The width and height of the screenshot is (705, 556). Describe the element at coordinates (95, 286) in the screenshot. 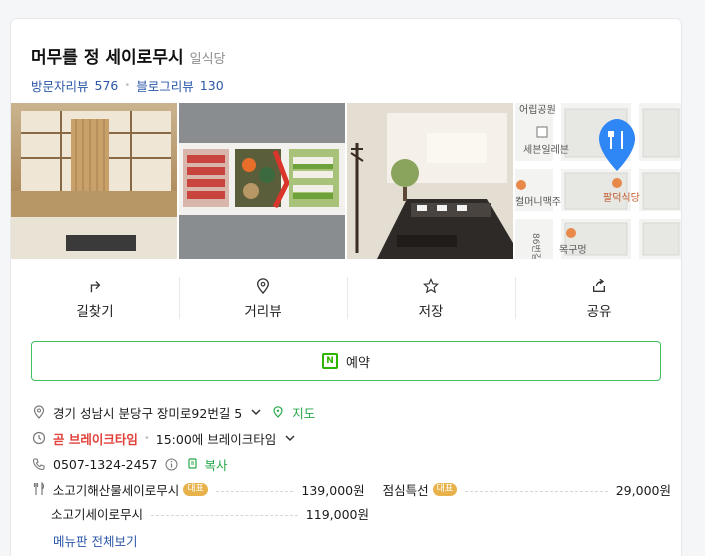

I see `directions-icon` at that location.